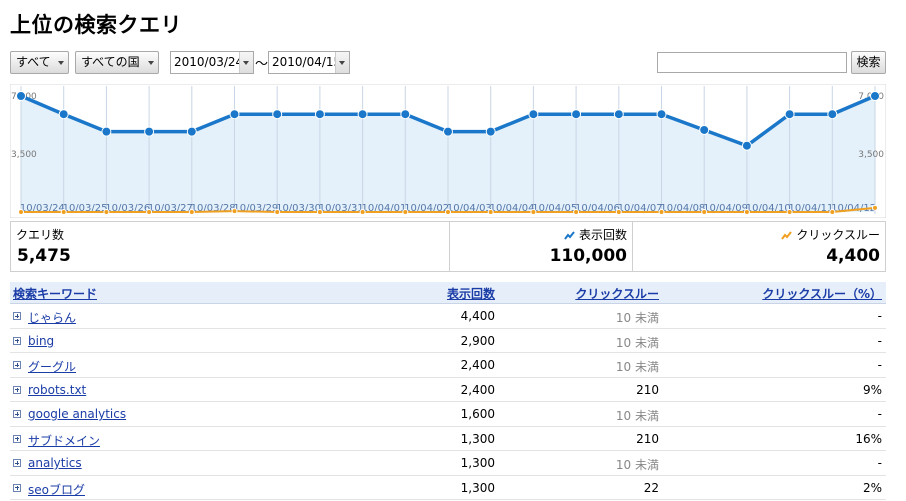 This screenshot has height=501, width=906. Describe the element at coordinates (617, 293) in the screenshot. I see `clicks-column-header: クリックスルー` at that location.